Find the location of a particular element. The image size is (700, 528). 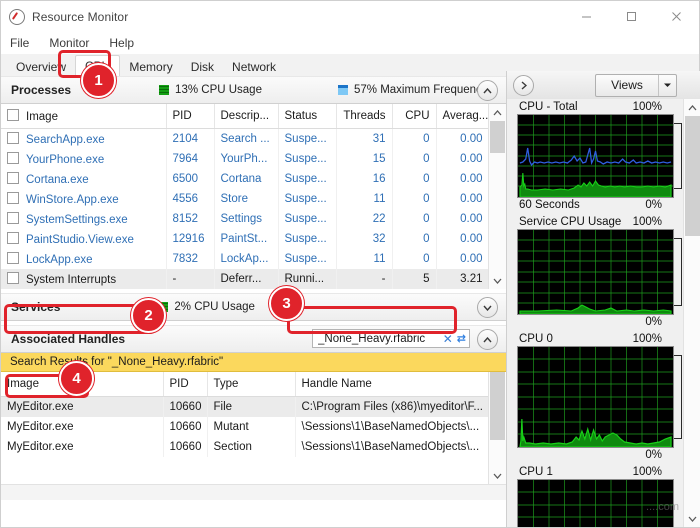

handles-scroll-thumb is located at coordinates (497, 406).